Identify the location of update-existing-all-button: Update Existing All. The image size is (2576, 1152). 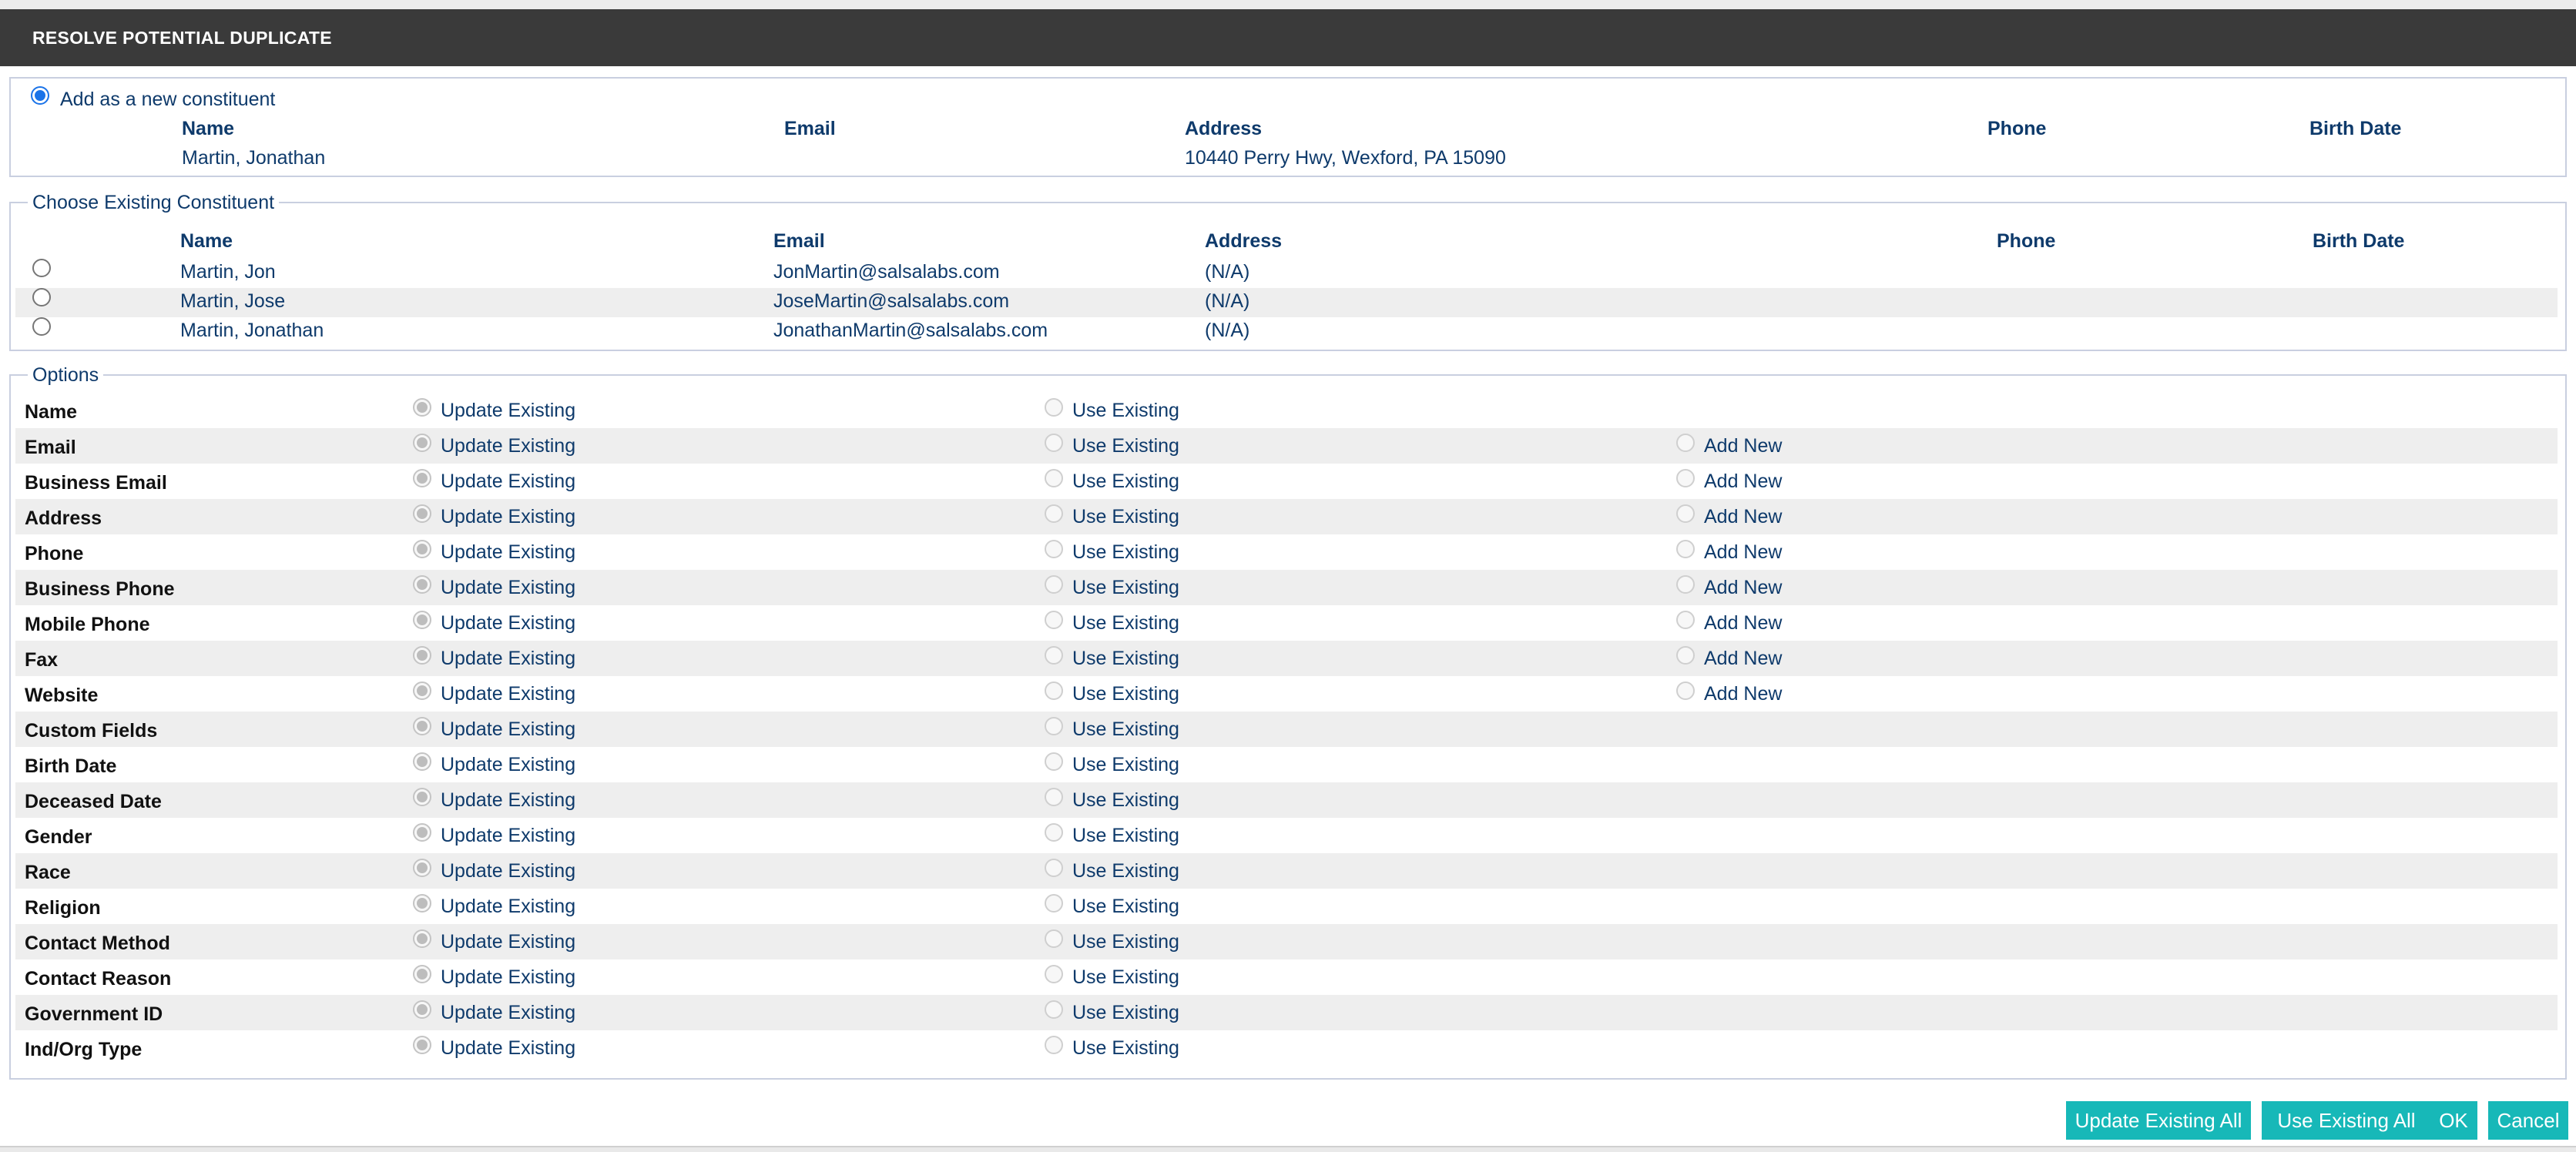
(2158, 1120).